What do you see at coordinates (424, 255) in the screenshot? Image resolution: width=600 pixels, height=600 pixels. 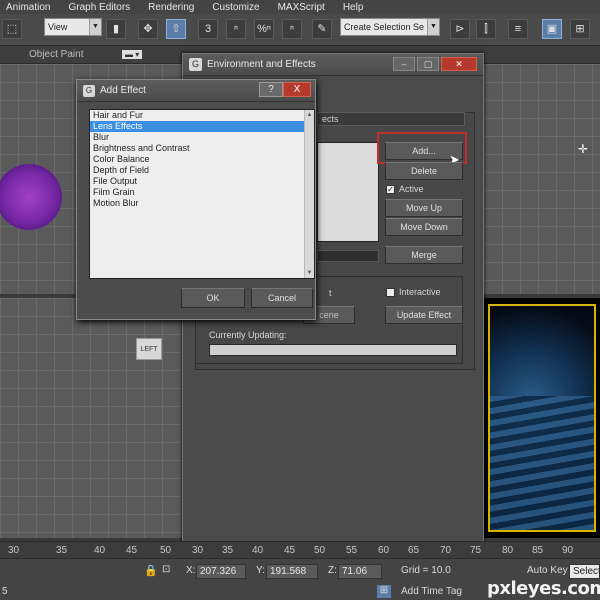 I see `merge-button: Merge` at bounding box center [424, 255].